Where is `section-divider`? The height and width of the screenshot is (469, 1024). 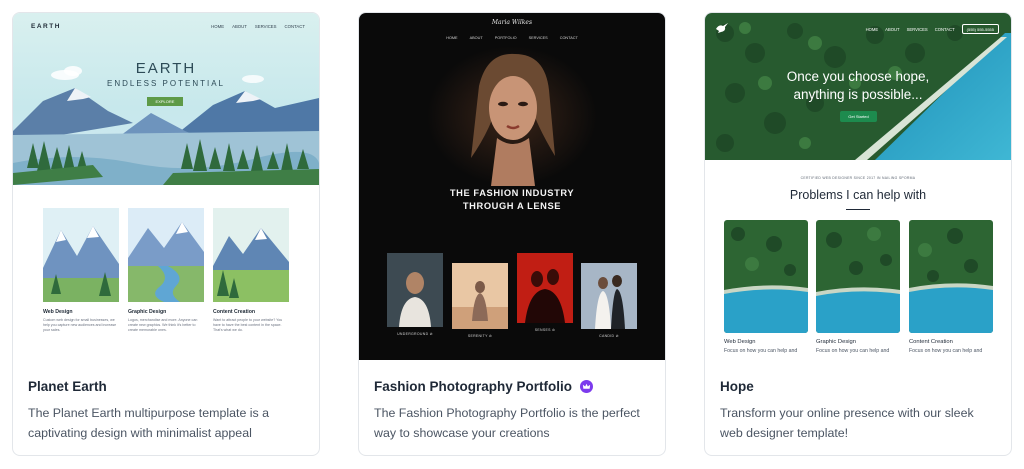
section-divider is located at coordinates (858, 209).